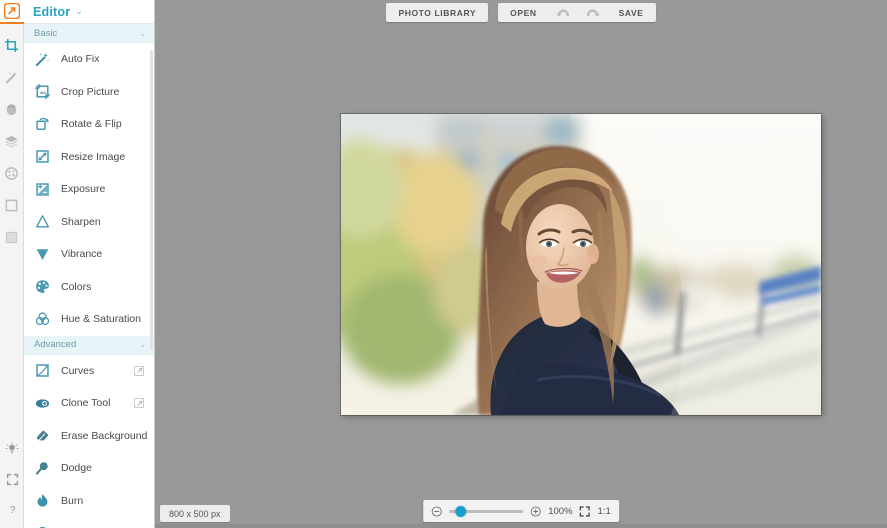 Image resolution: width=887 pixels, height=528 pixels. I want to click on tips-lightbulb-icon, so click(12, 449).